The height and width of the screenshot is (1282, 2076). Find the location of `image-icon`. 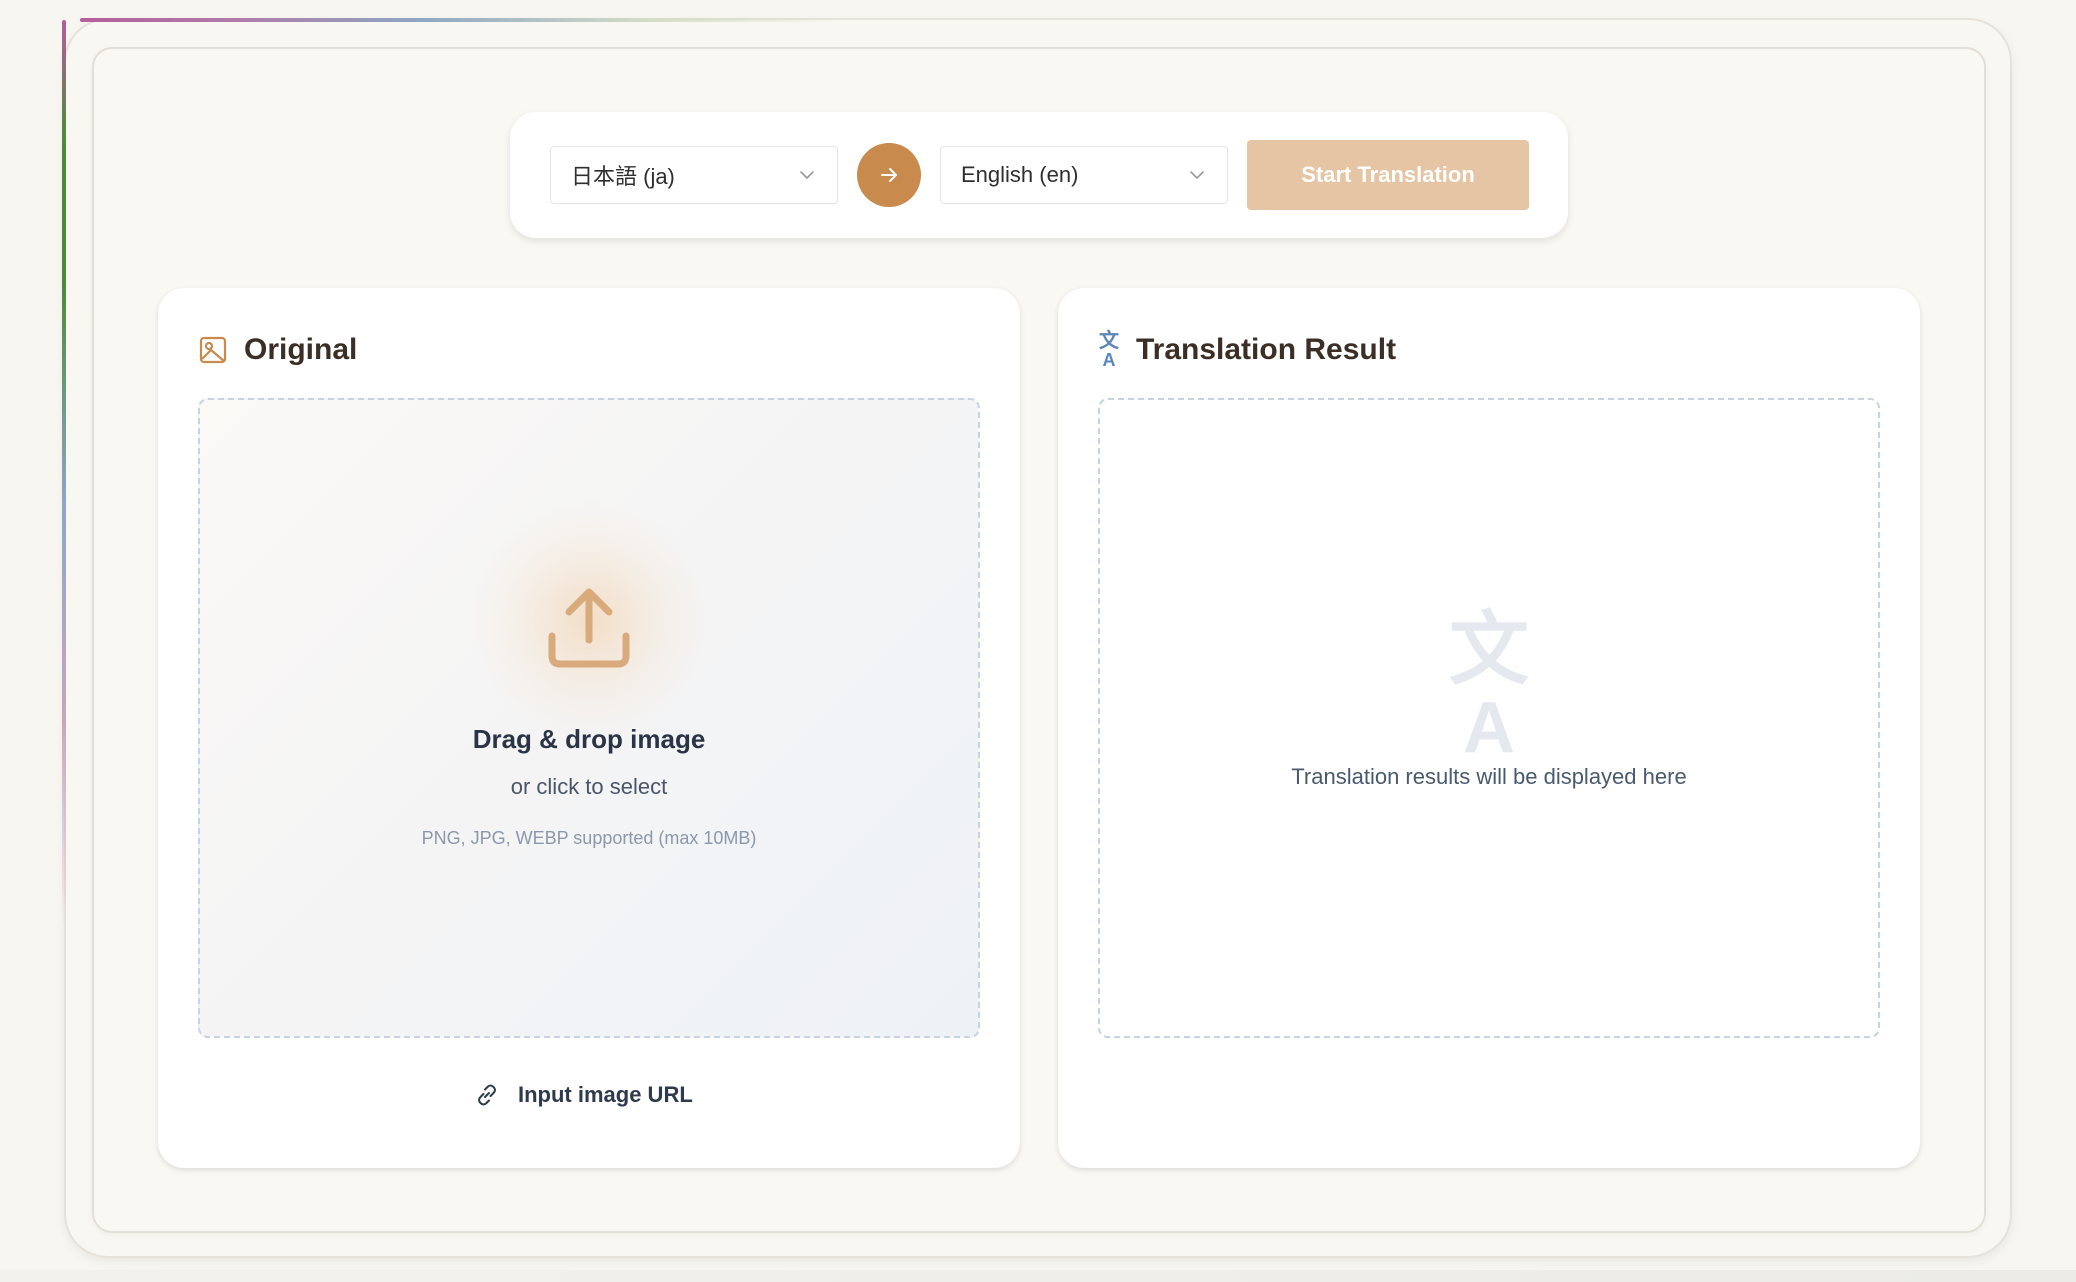

image-icon is located at coordinates (213, 350).